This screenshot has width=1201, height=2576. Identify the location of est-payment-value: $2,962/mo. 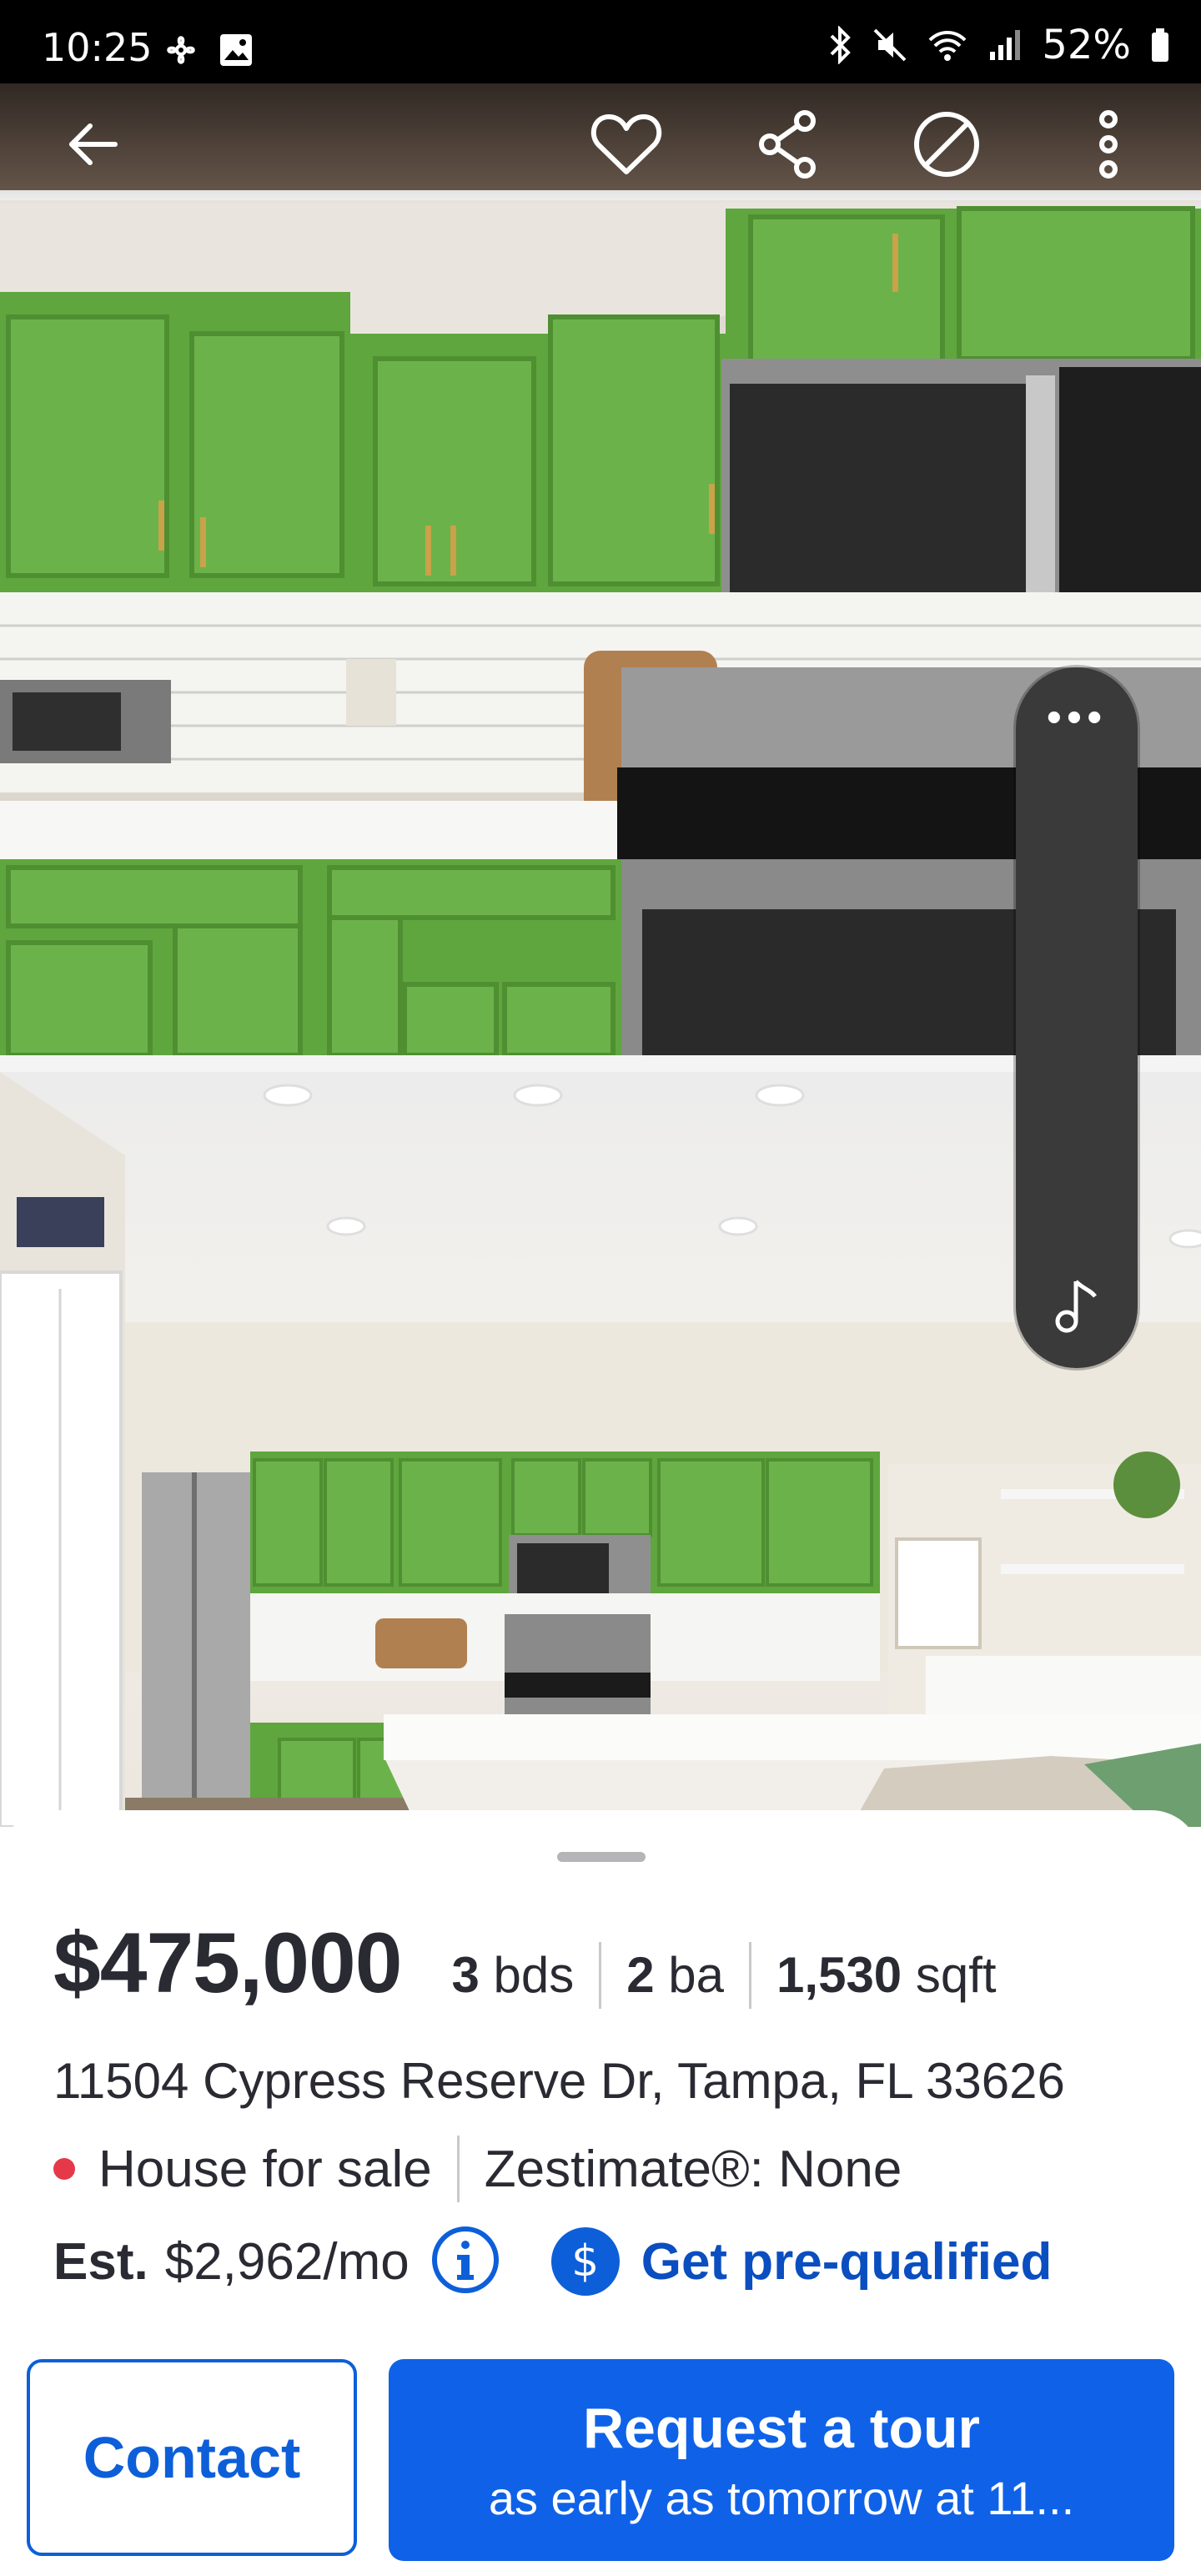
(287, 2261).